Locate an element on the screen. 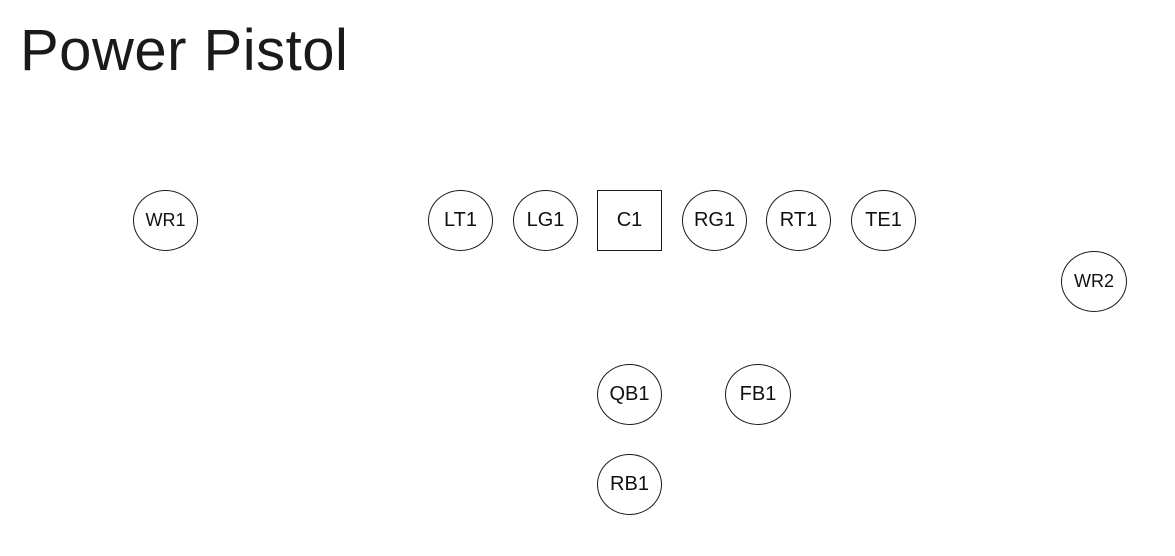  page-title: Power Pistol is located at coordinates (184, 50).